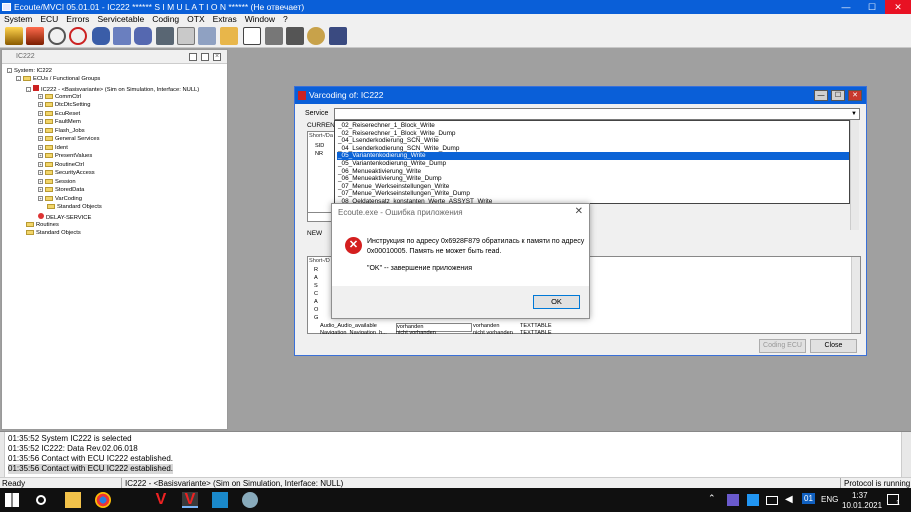 The image size is (911, 512). I want to click on file-explorer-icon, so click(73, 500).